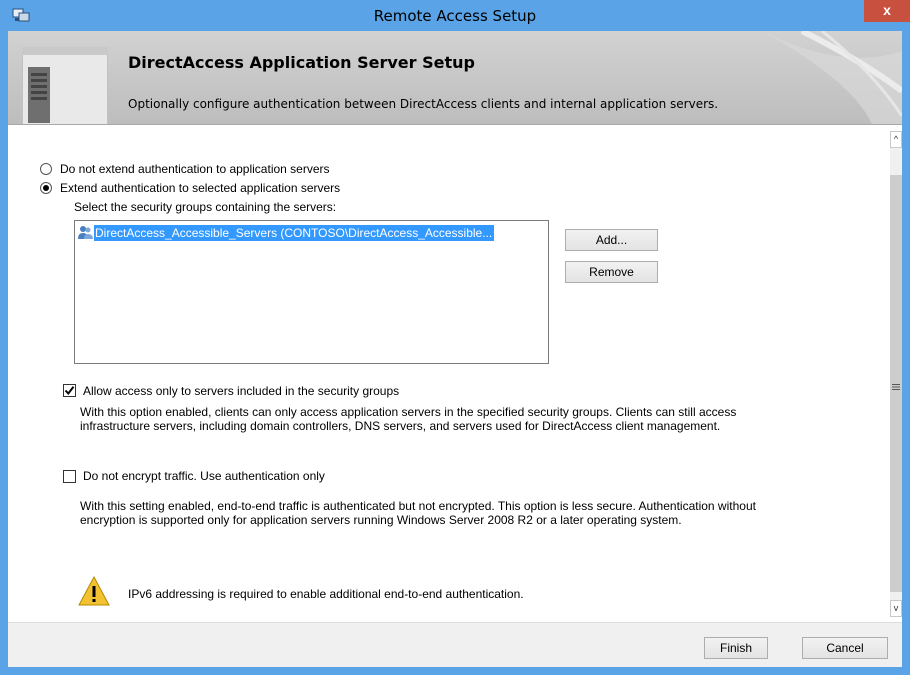 The width and height of the screenshot is (910, 675). I want to click on title-bar: Remote Access Setup x, so click(455, 15).